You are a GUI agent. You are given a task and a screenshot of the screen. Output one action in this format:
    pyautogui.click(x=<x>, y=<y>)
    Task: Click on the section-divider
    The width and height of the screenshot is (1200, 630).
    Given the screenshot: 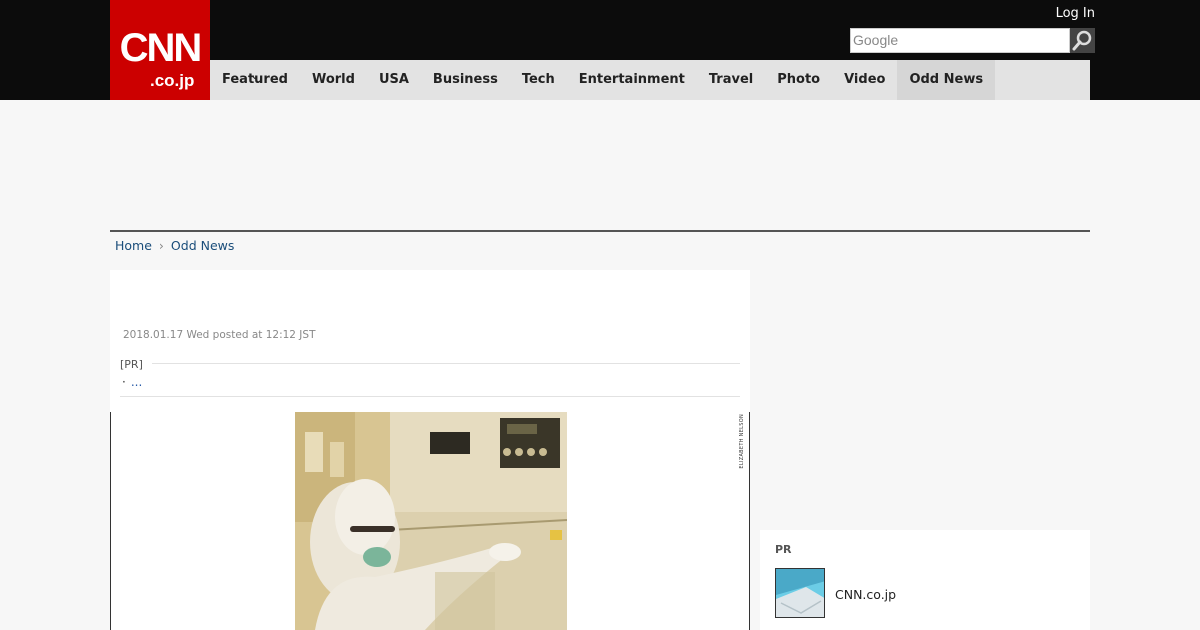 What is the action you would take?
    pyautogui.click(x=600, y=231)
    